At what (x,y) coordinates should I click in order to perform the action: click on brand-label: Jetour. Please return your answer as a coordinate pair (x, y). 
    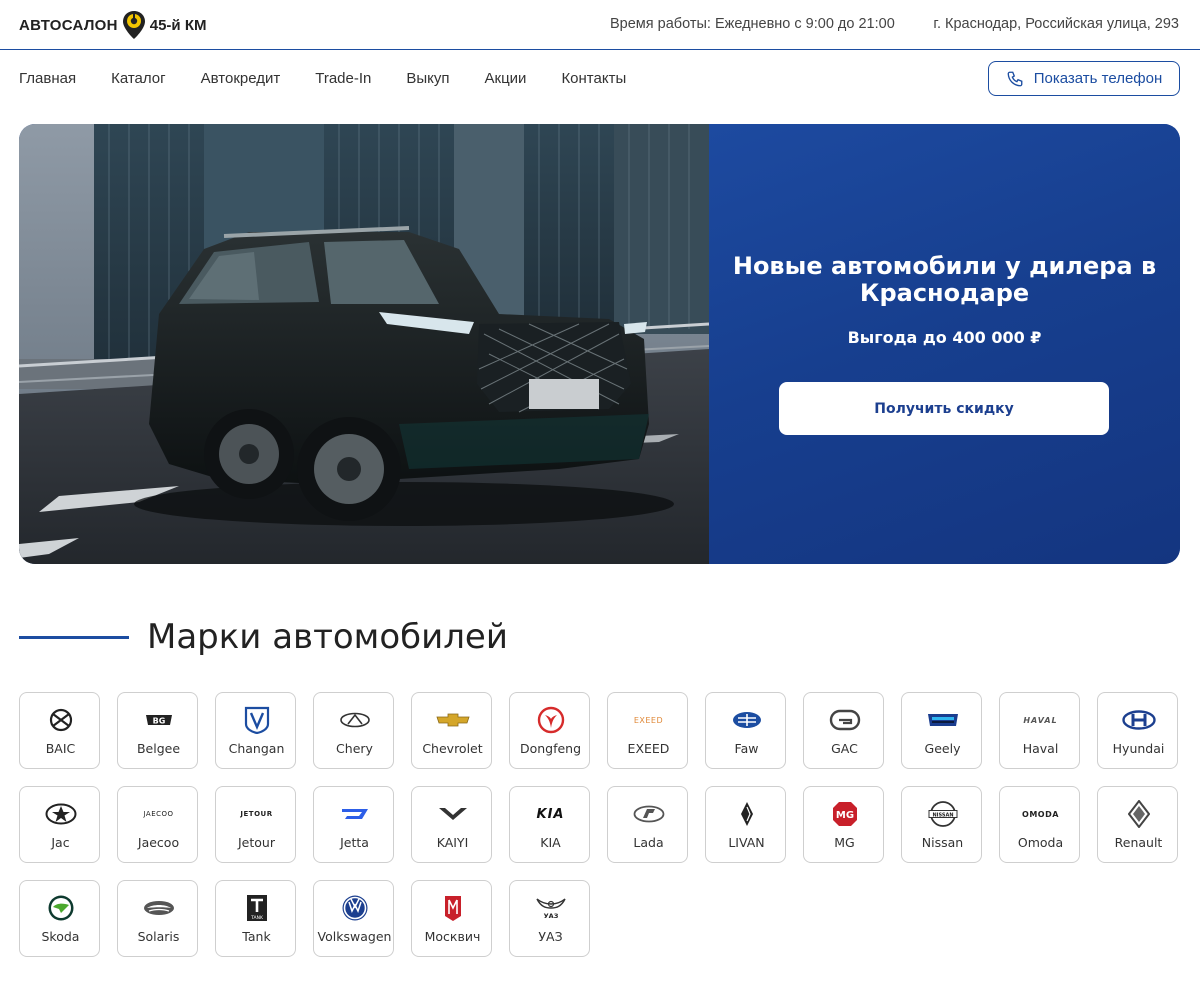
    Looking at the image, I should click on (256, 842).